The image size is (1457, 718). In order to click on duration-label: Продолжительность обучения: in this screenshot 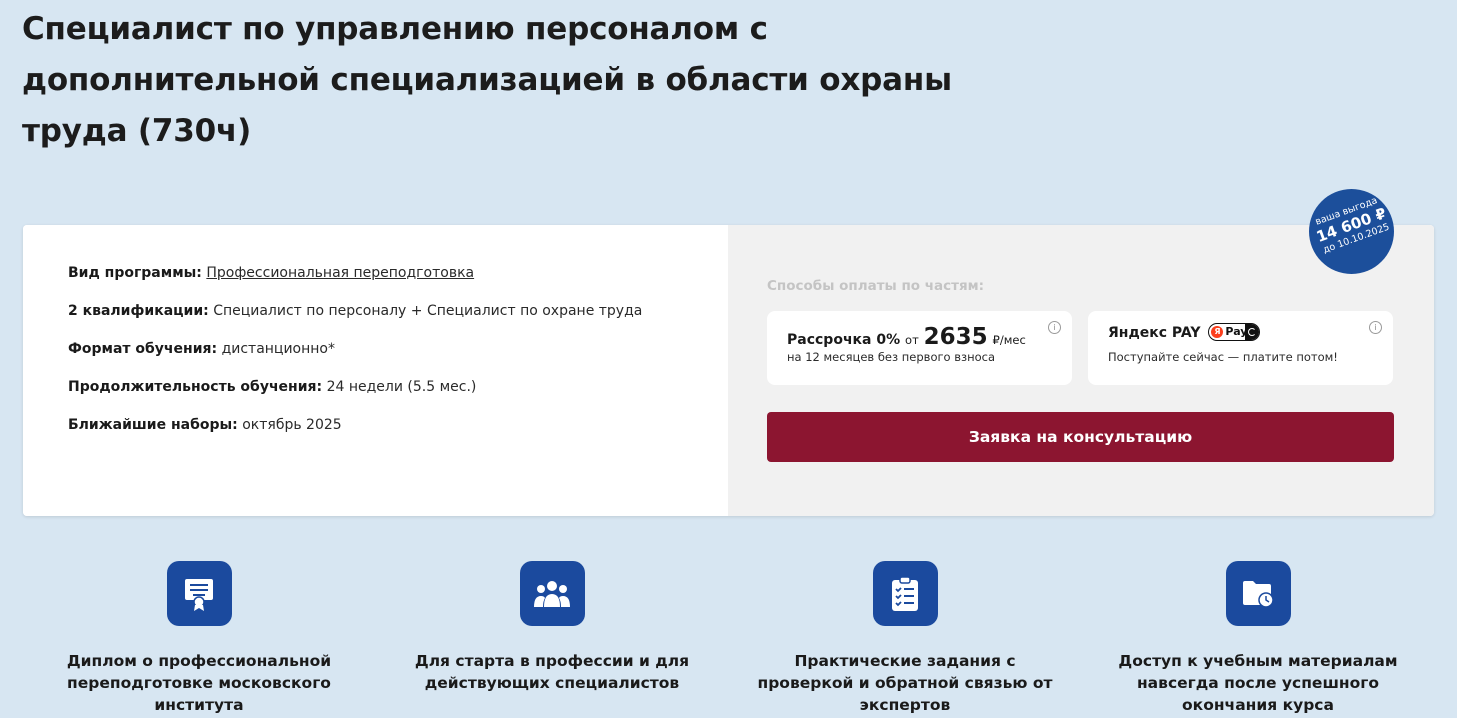, I will do `click(195, 387)`.